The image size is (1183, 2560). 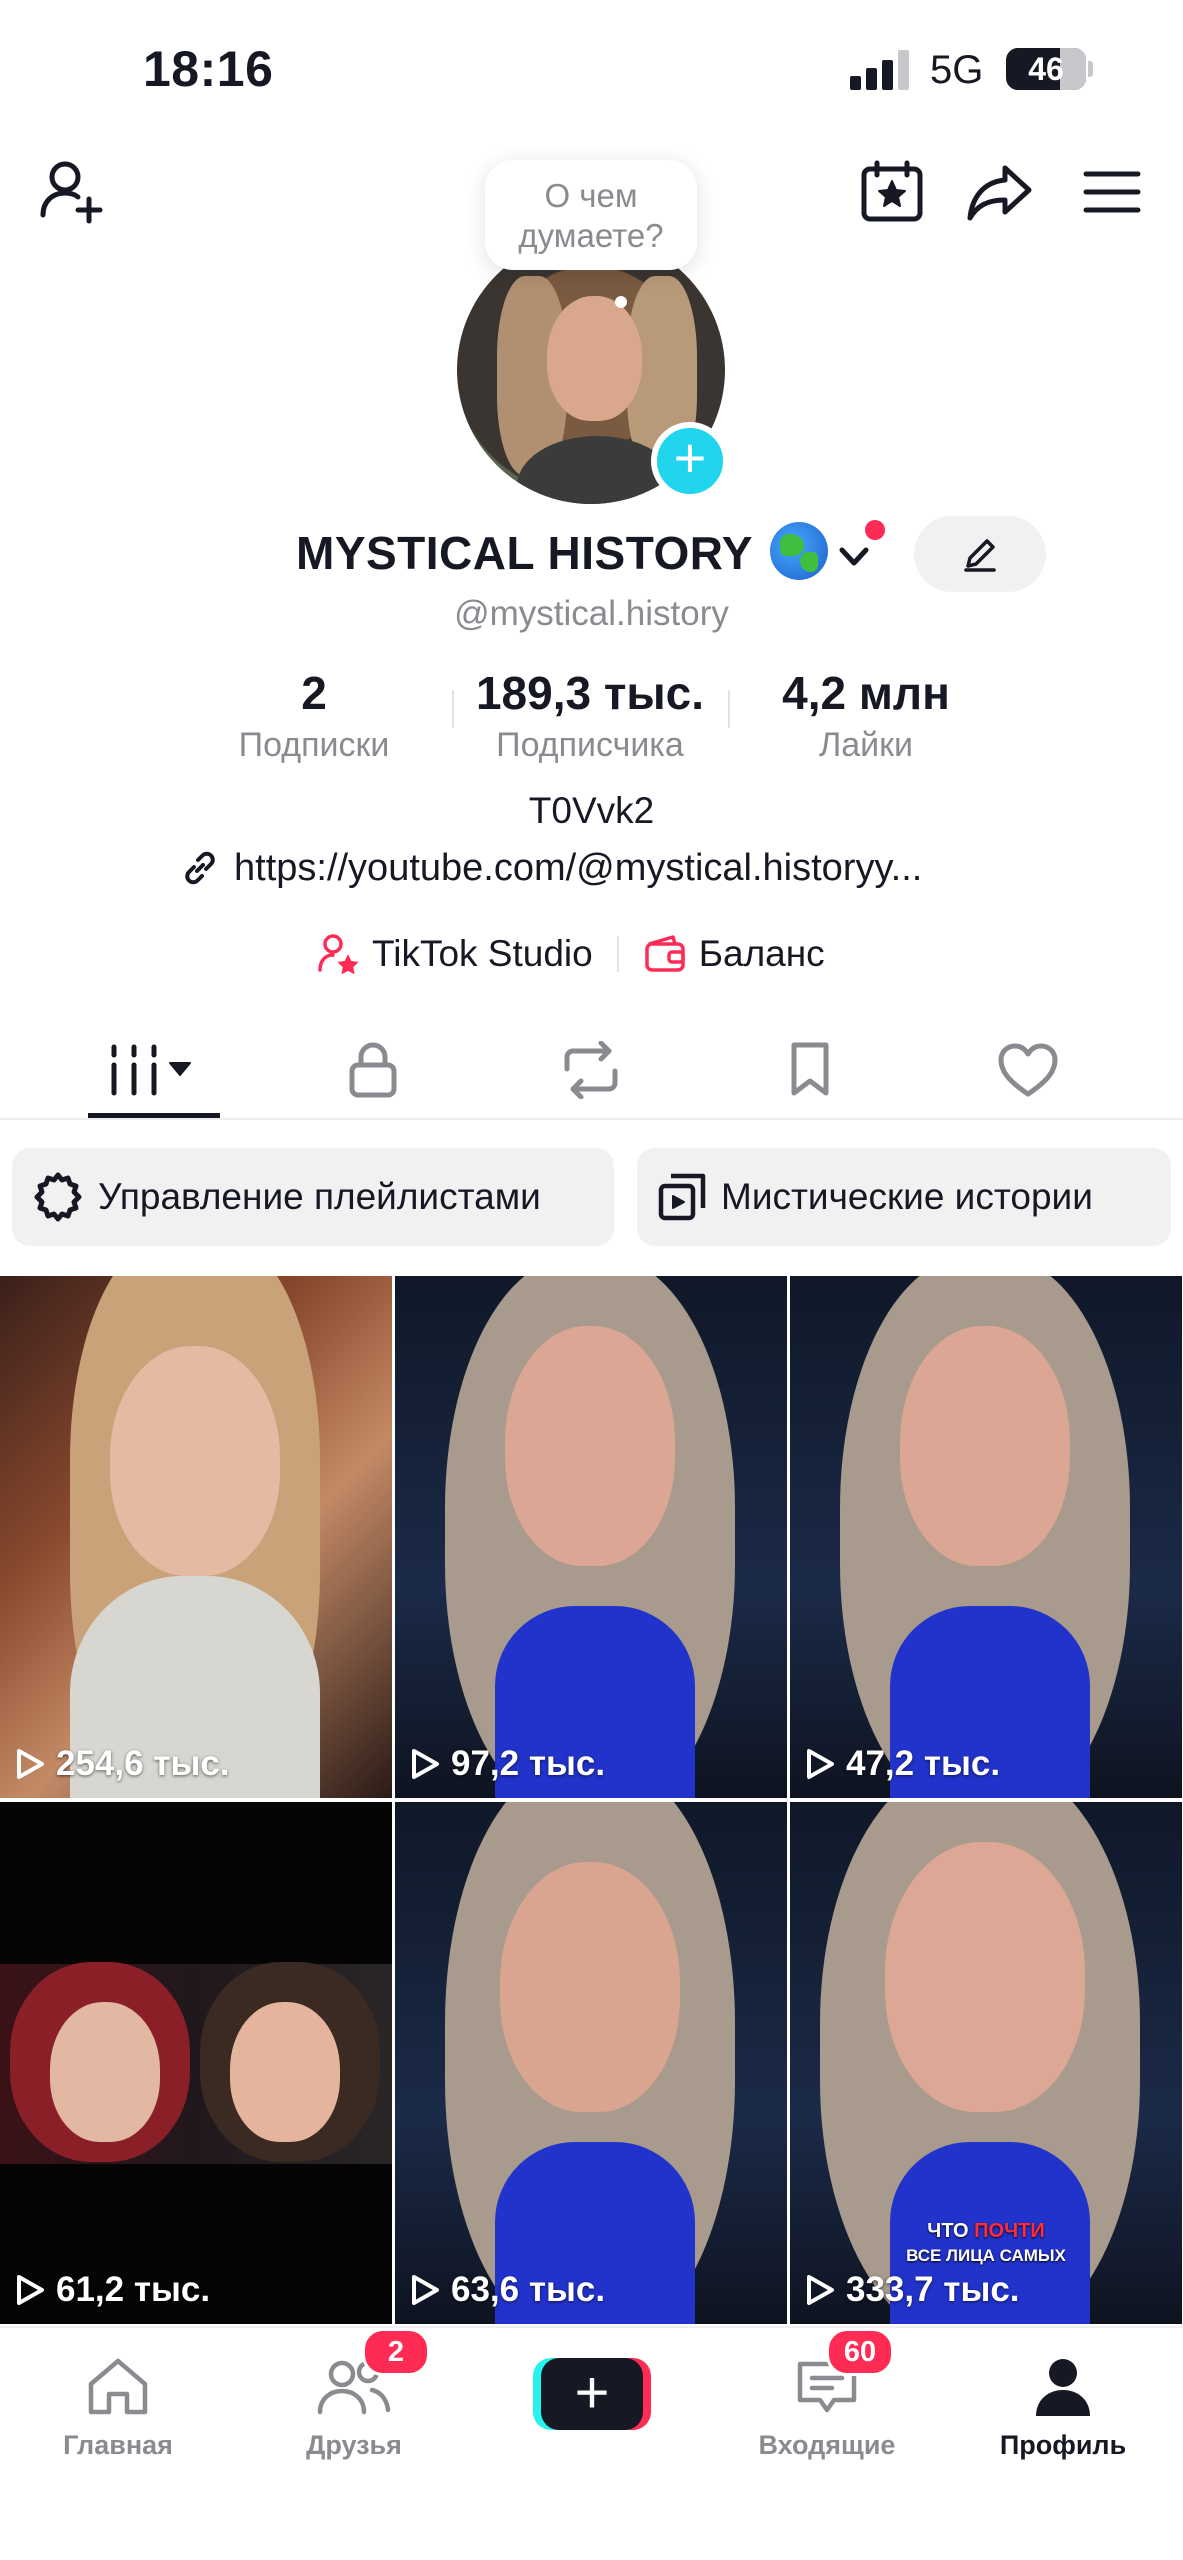 What do you see at coordinates (196, 2063) in the screenshot?
I see `video-thumbnail: 61,2 тыс.` at bounding box center [196, 2063].